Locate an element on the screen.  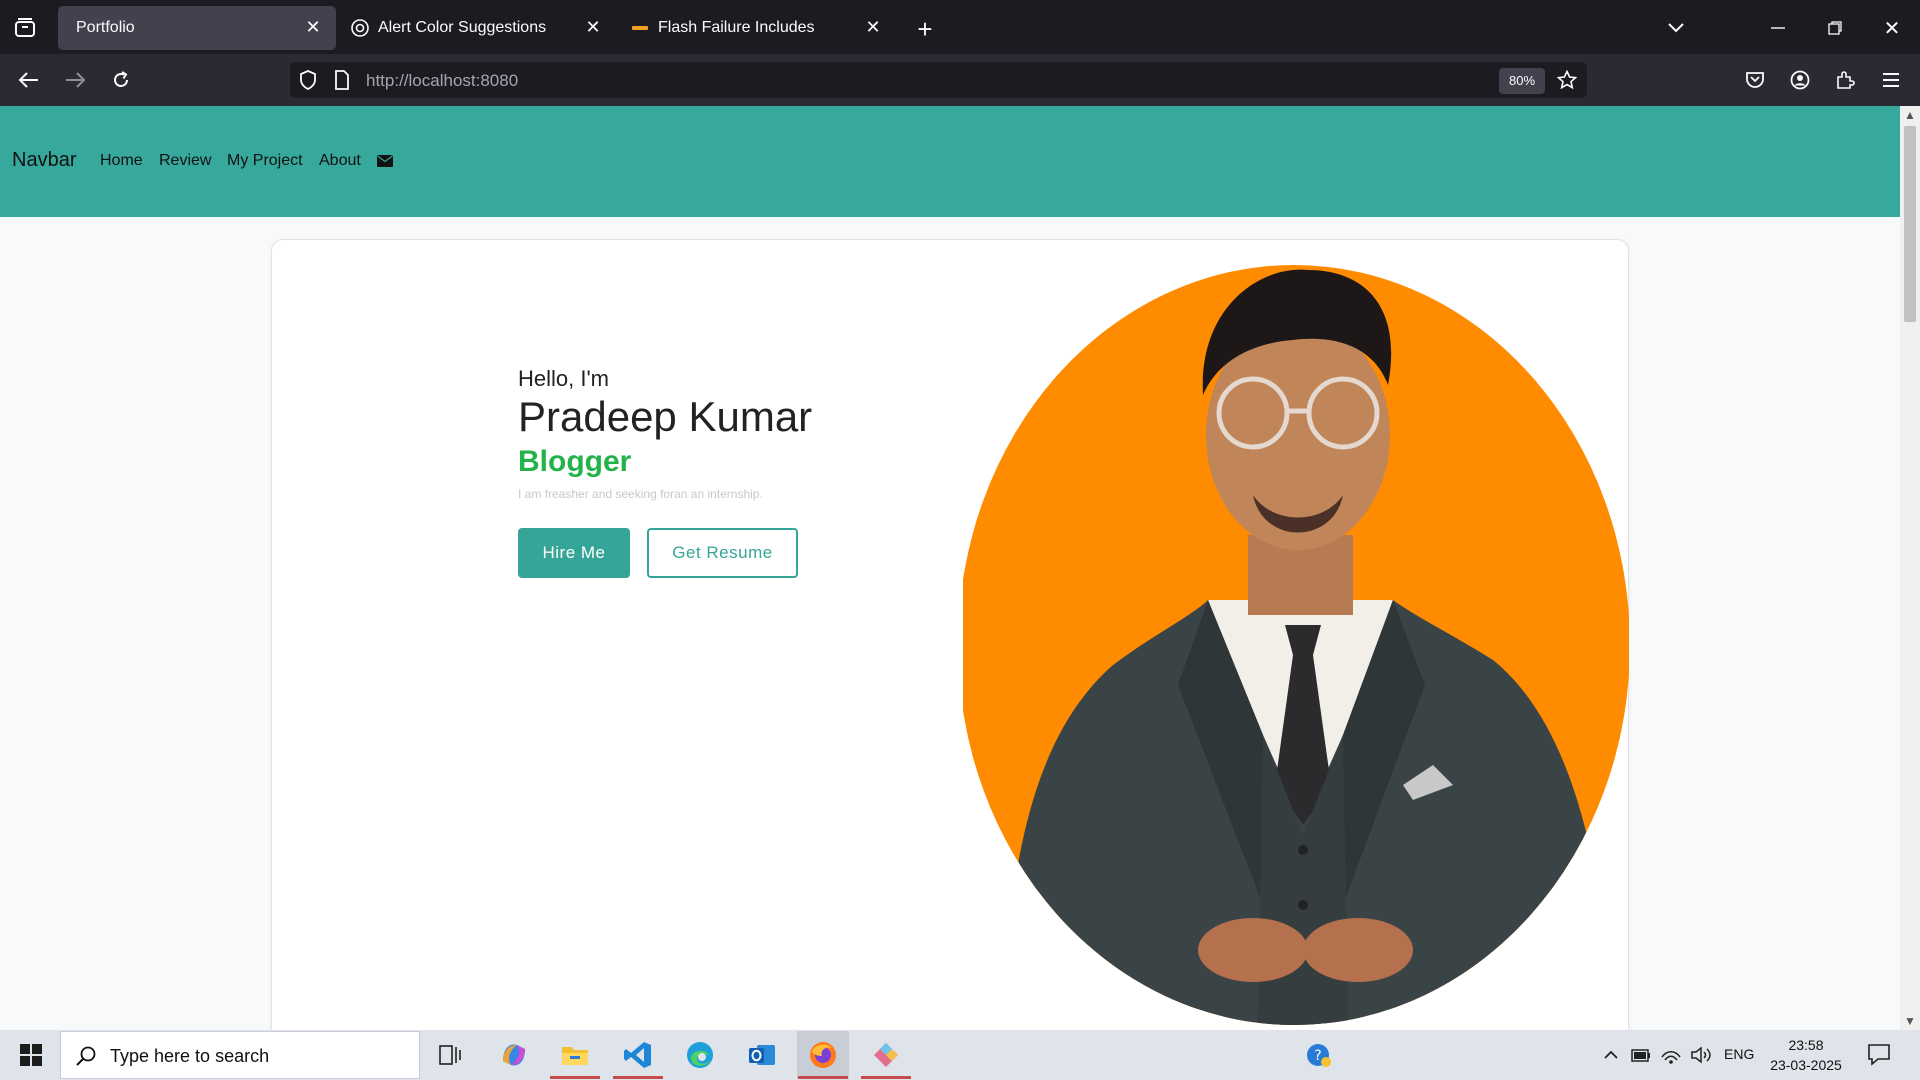
tab-title: Alert Color Suggestions is located at coordinates (462, 27).